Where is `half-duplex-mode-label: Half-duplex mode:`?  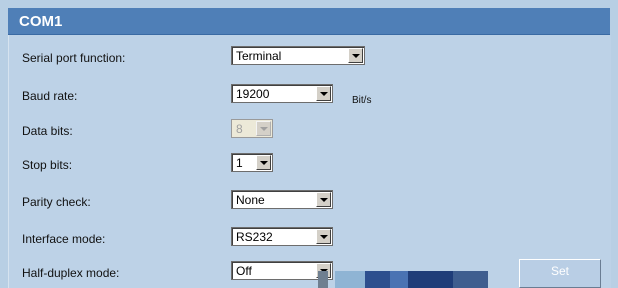
half-duplex-mode-label: Half-duplex mode: is located at coordinates (71, 273).